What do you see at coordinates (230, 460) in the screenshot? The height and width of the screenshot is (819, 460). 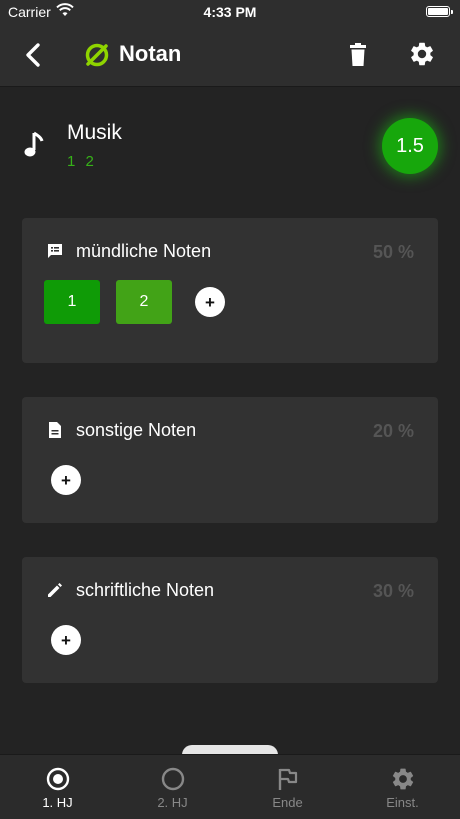 I see `section-card-other: sonstige Noten 20 % +` at bounding box center [230, 460].